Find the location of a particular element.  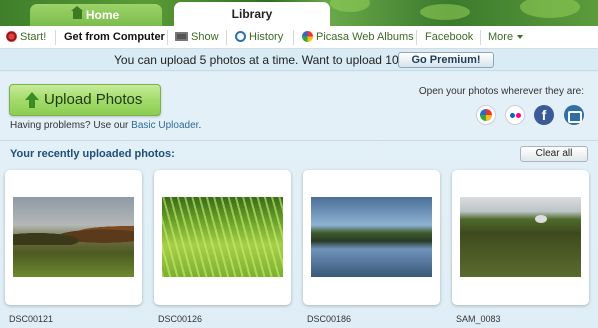

home-icon is located at coordinates (76, 12).